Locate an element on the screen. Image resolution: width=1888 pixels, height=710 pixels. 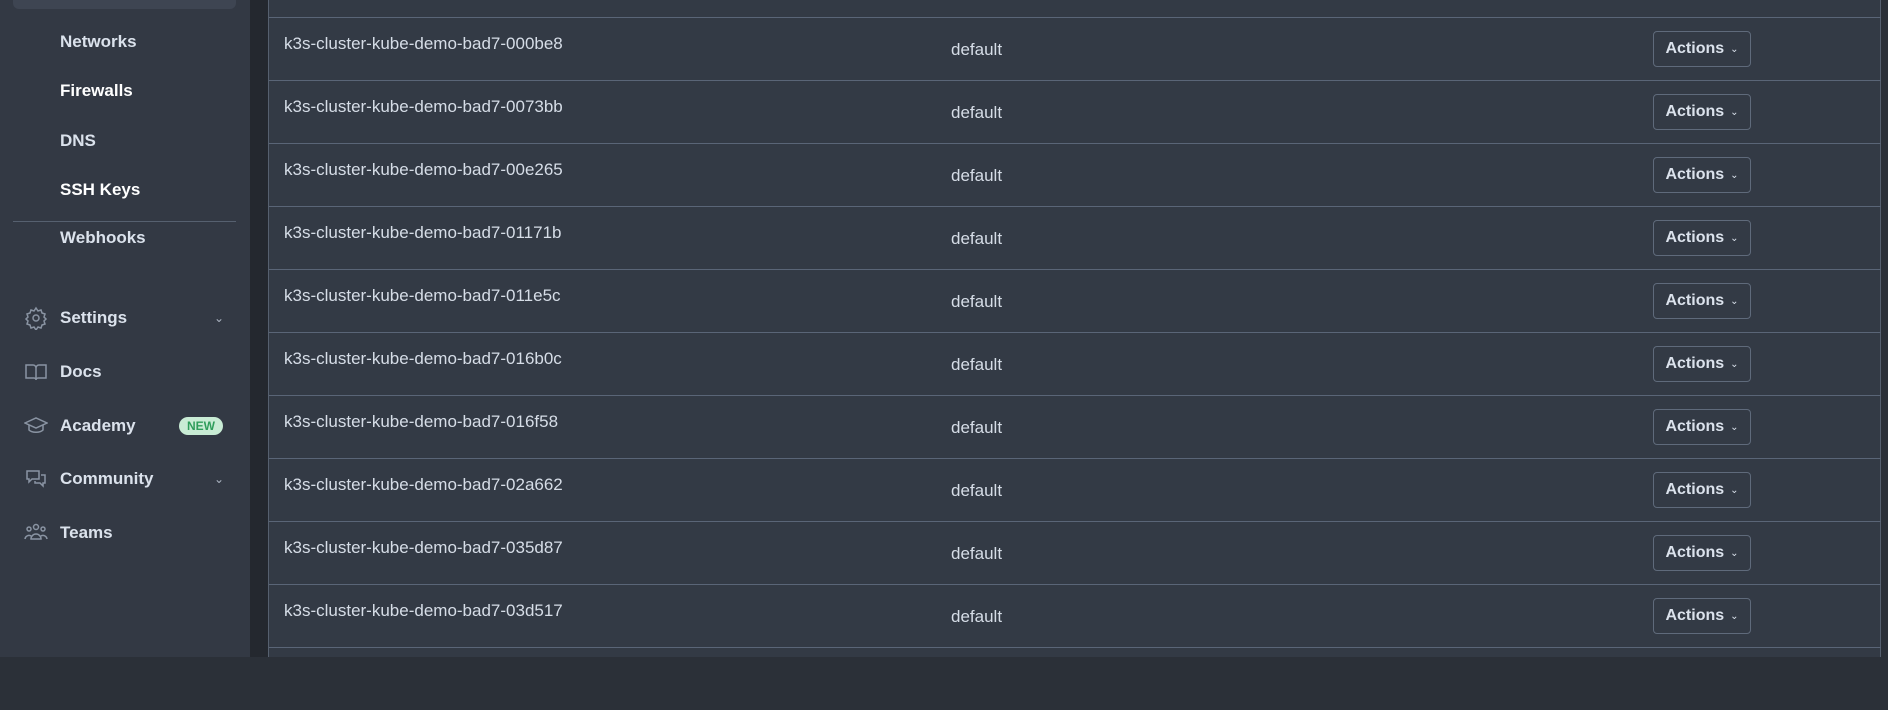
row-name: k3s-cluster-kube-demo-bad7-01171b is located at coordinates (423, 232).